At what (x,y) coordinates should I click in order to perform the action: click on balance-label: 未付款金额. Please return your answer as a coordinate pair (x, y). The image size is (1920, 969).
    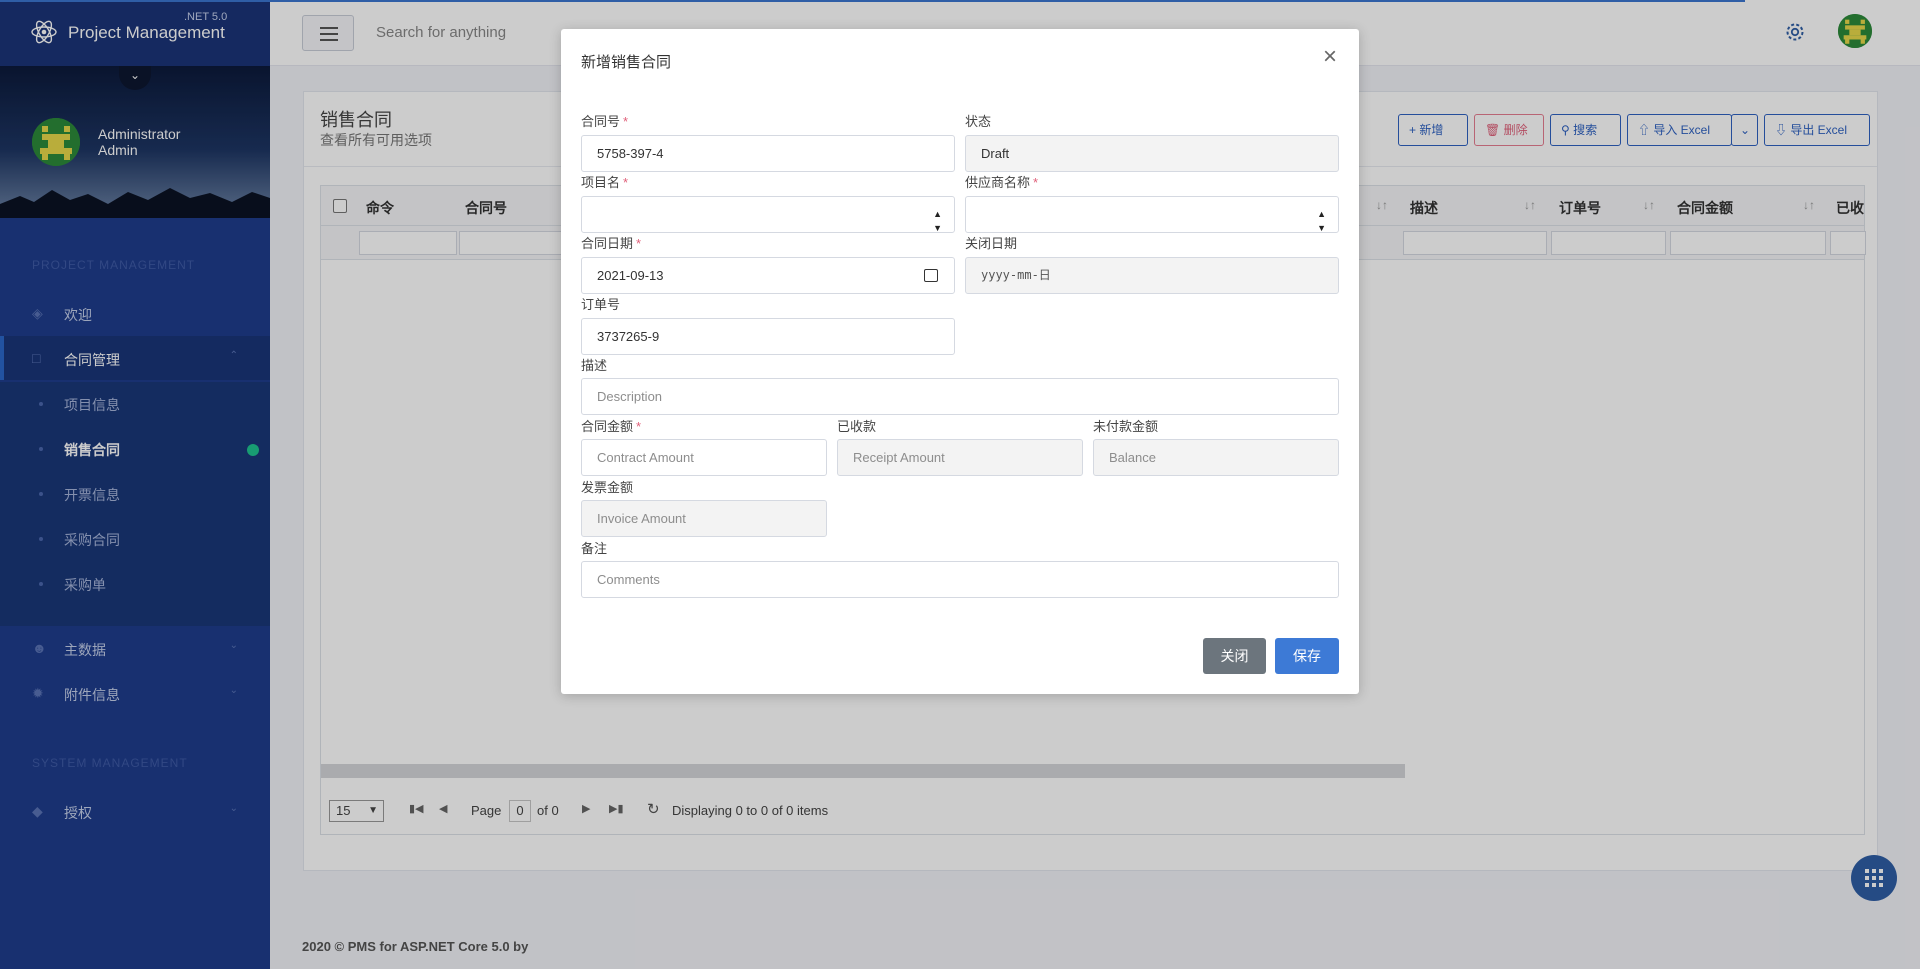
    Looking at the image, I should click on (1126, 426).